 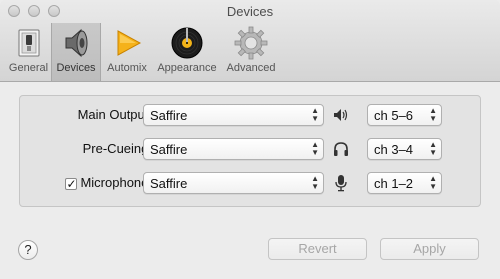 What do you see at coordinates (76, 68) in the screenshot?
I see `tab-devices-label: Devices` at bounding box center [76, 68].